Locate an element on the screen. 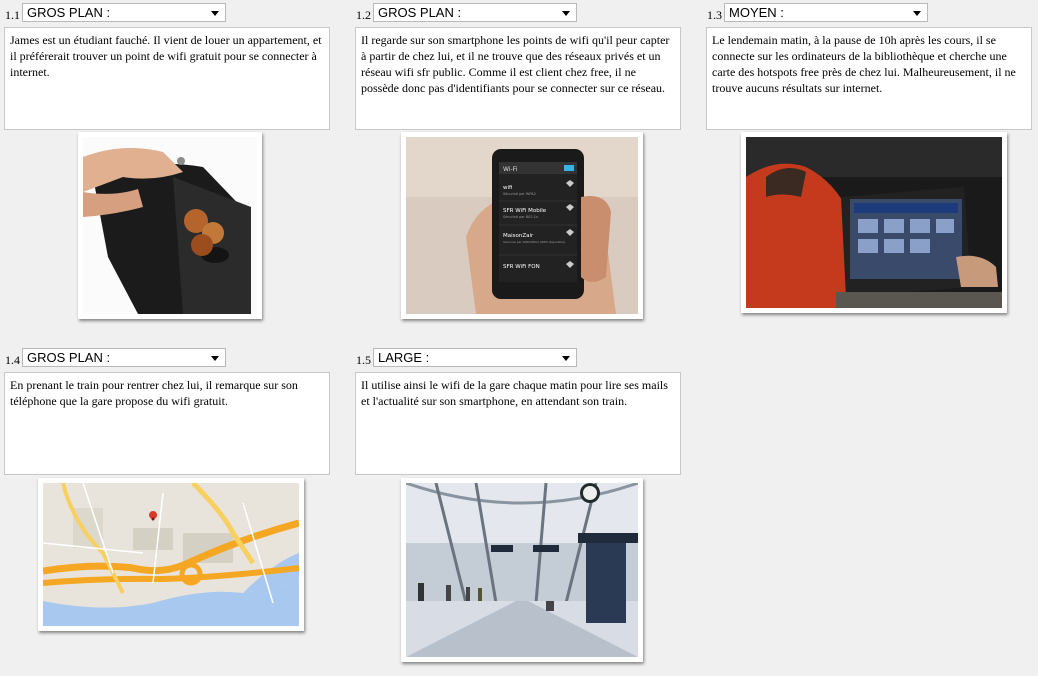 The height and width of the screenshot is (676, 1038). panel-number: 1.3 is located at coordinates (714, 15).